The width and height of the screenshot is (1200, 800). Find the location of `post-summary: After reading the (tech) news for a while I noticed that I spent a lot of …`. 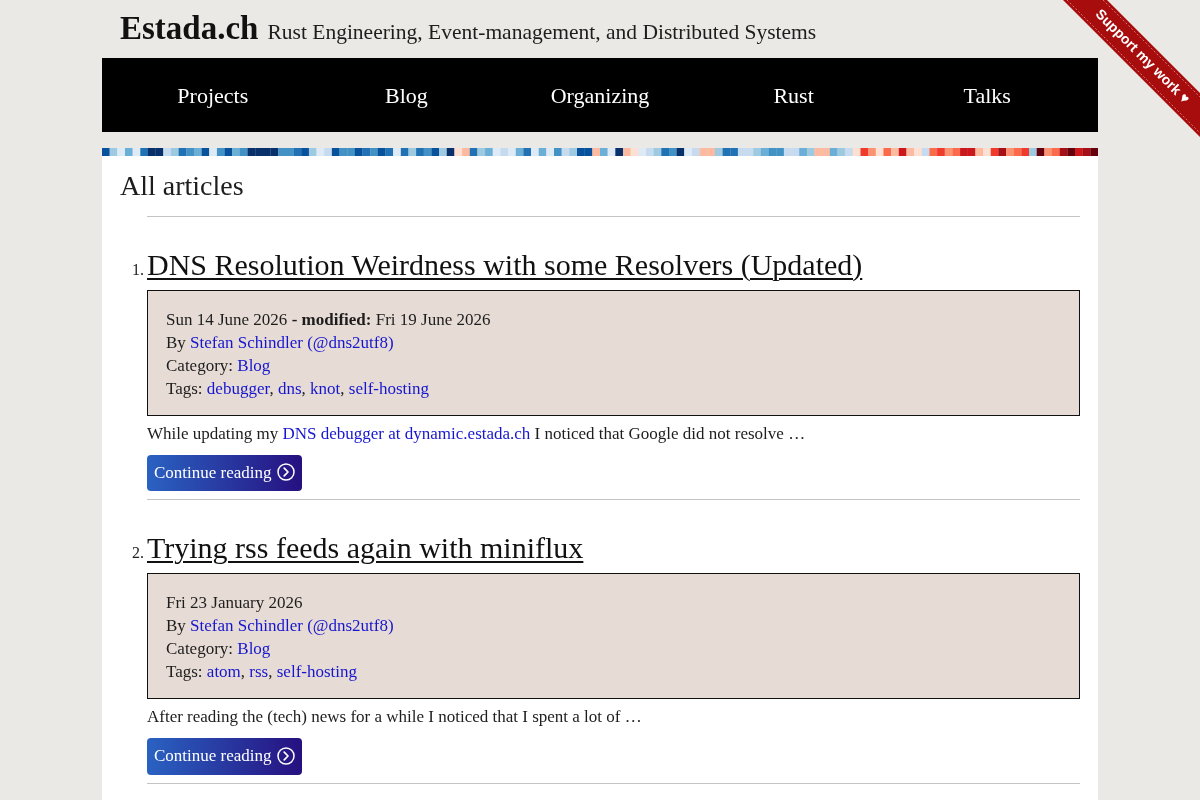

post-summary: After reading the (tech) news for a while I noticed that I spent a lot of … is located at coordinates (395, 717).